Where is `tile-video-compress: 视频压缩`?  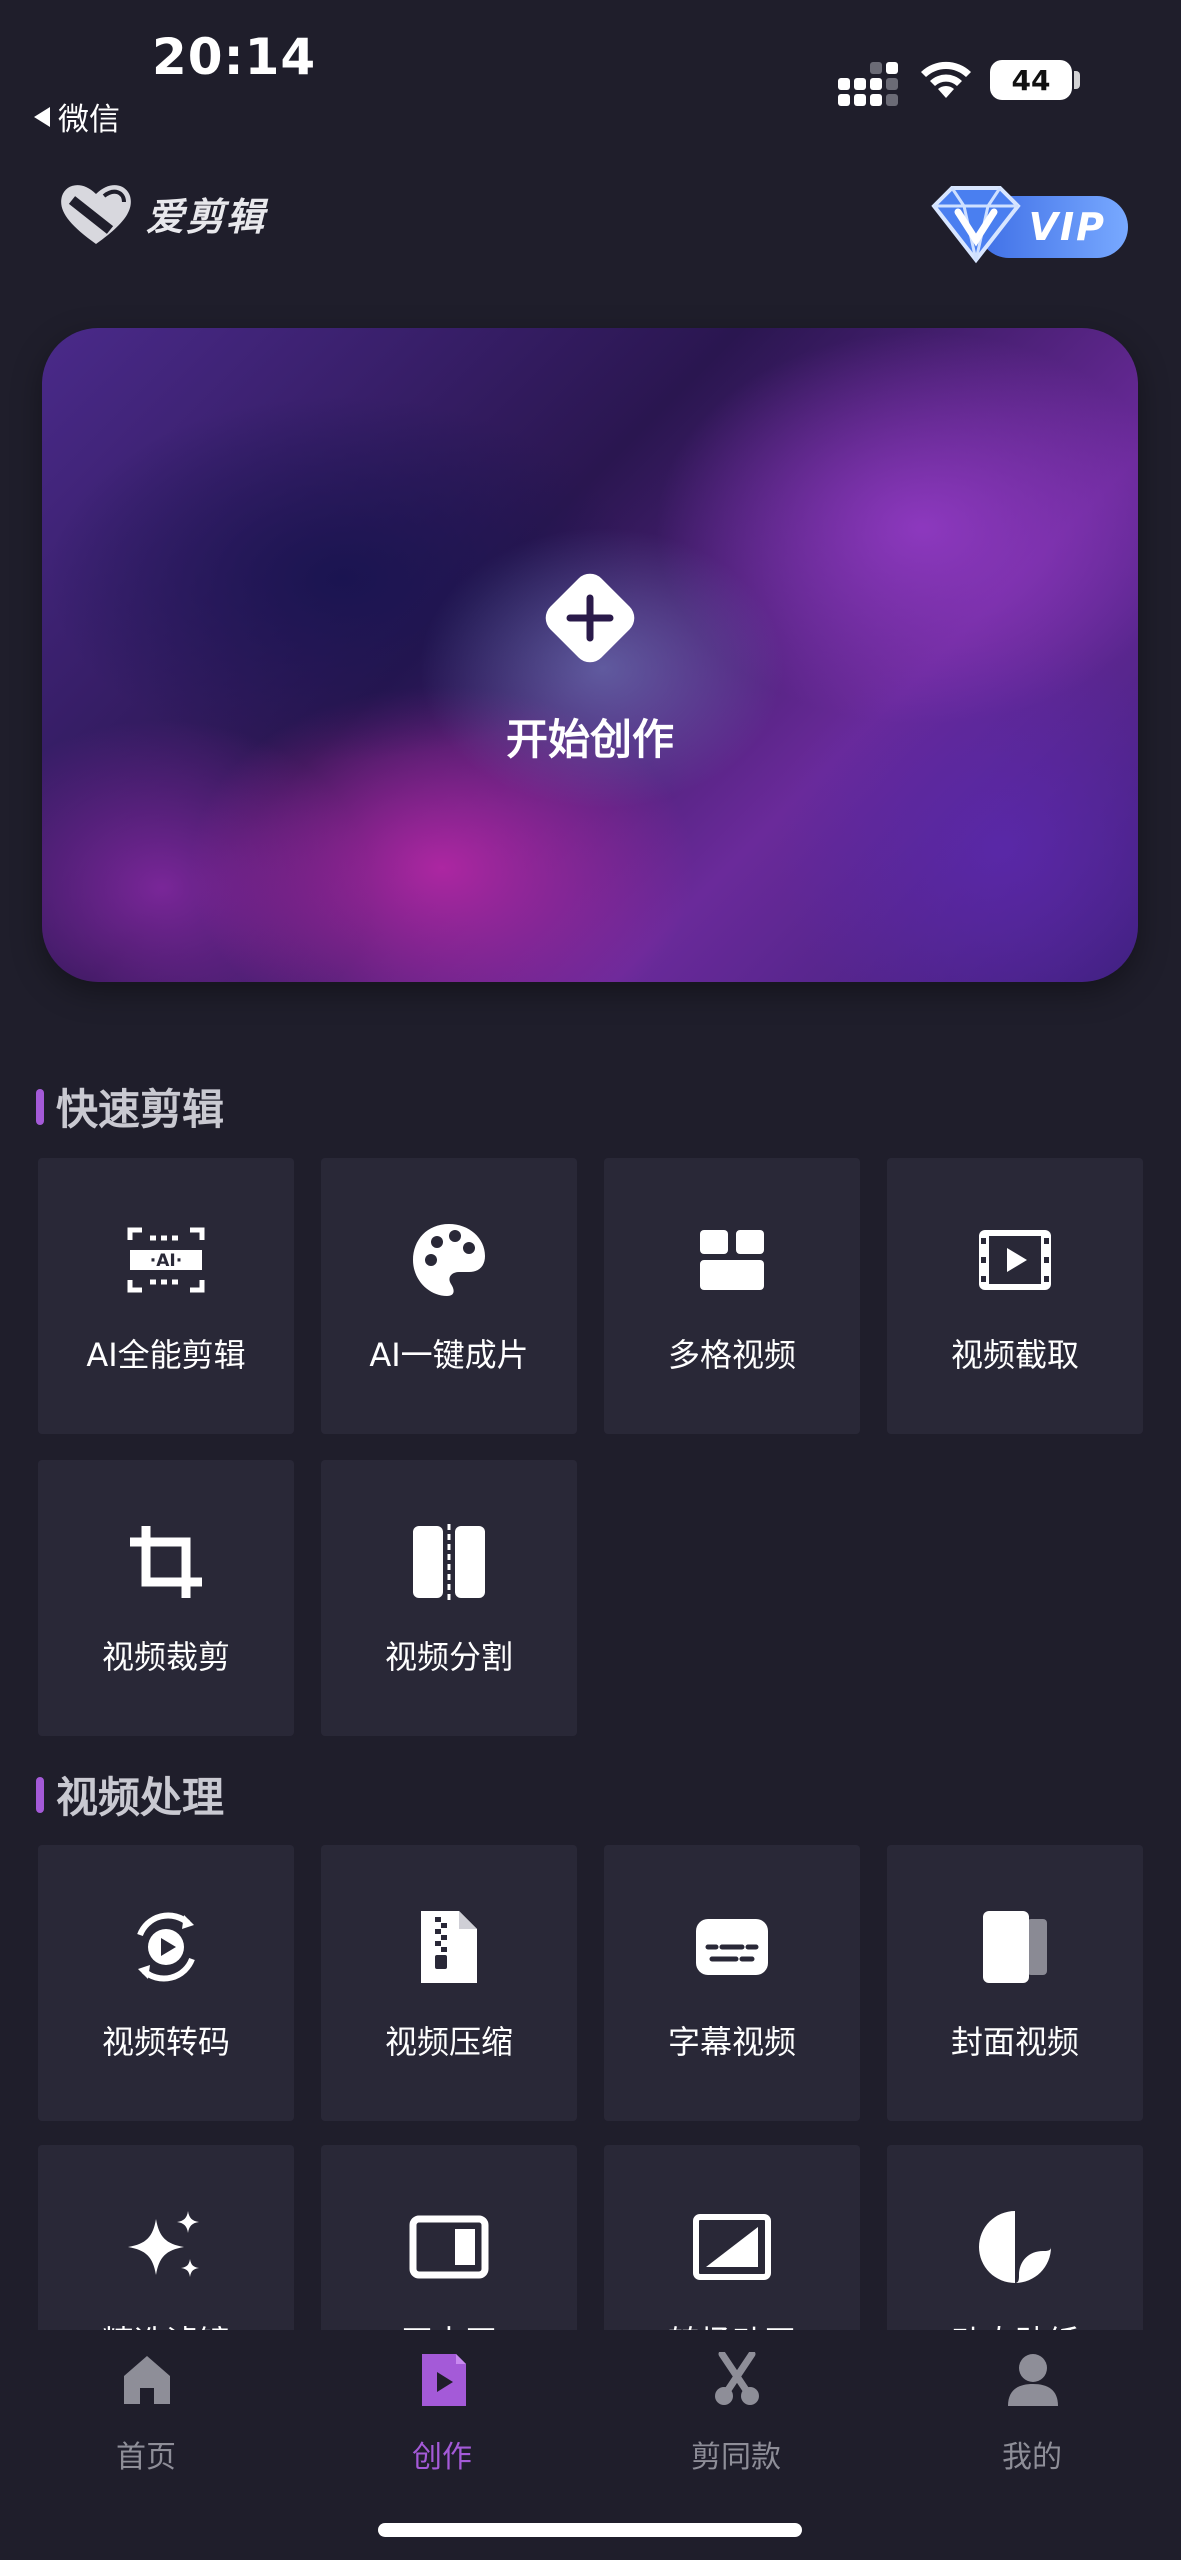 tile-video-compress: 视频压缩 is located at coordinates (449, 1983).